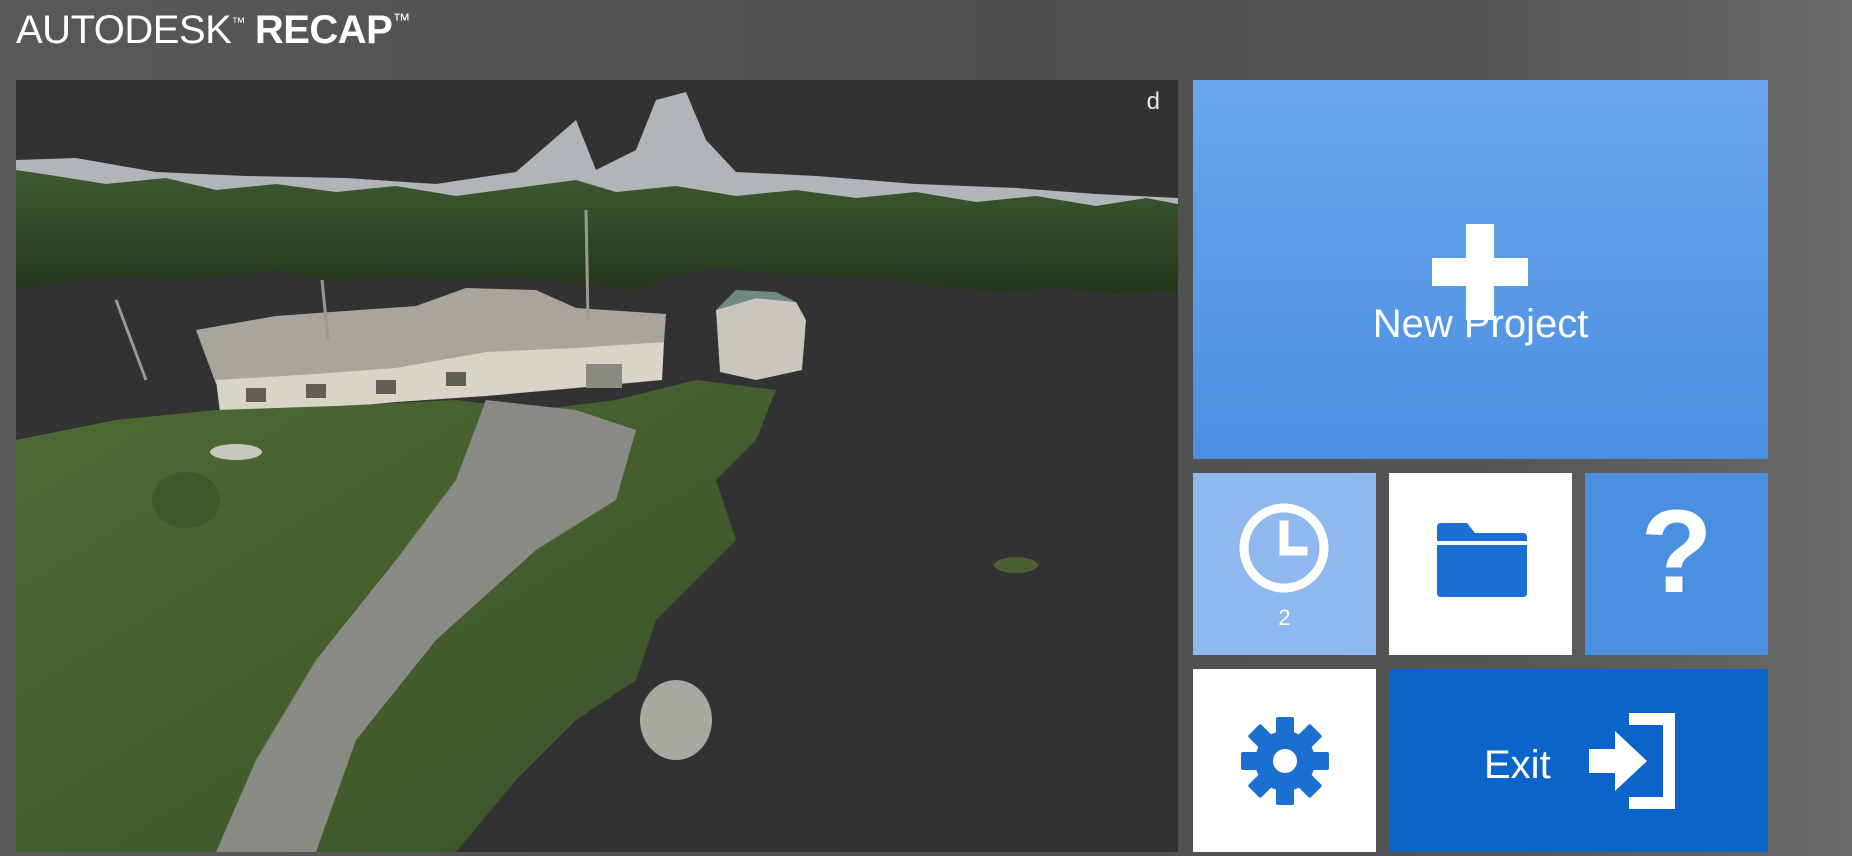  Describe the element at coordinates (1676, 552) in the screenshot. I see `help-icon: ?` at that location.